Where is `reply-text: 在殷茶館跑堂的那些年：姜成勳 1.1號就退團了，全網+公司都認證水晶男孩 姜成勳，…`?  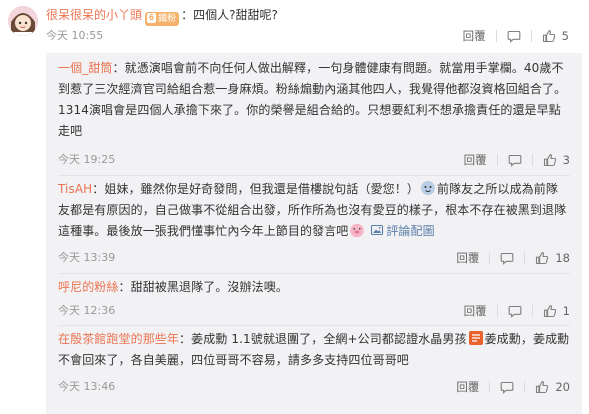
reply-text: 在殷茶館跑堂的那些年：姜成勳 1.1號就退團了，全網+公司都認證水晶男孩 姜成勳，… is located at coordinates (314, 348).